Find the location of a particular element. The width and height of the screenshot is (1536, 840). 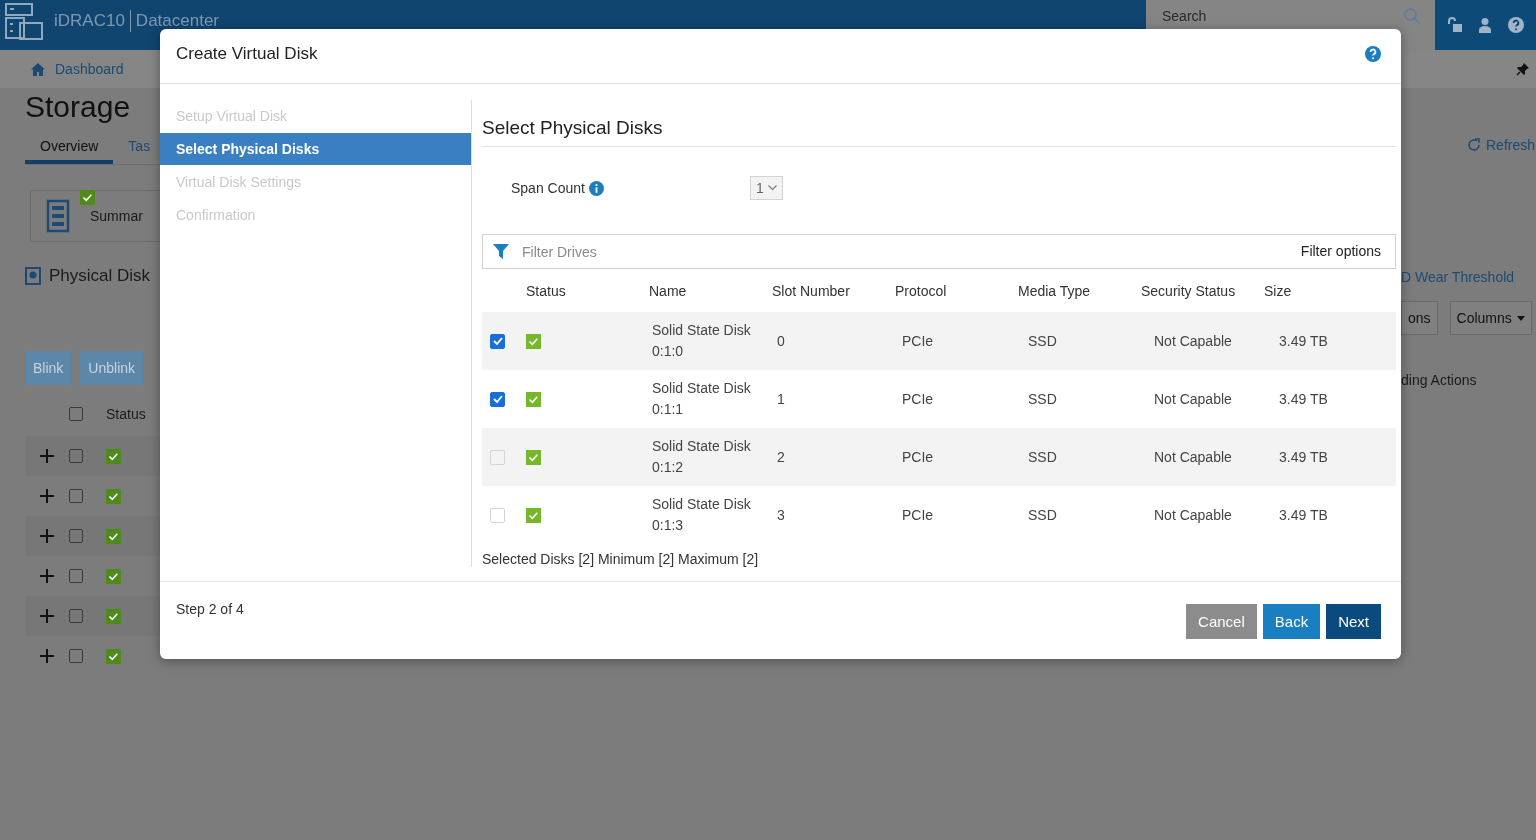

caret-icon is located at coordinates (1520, 318).